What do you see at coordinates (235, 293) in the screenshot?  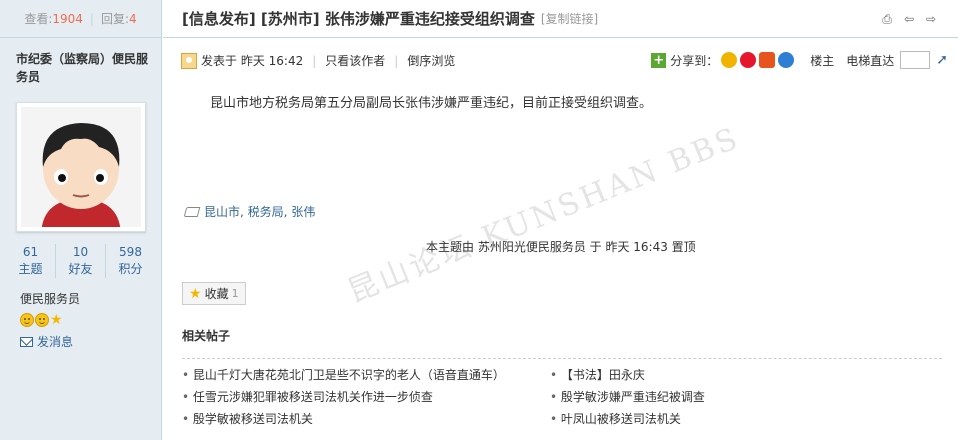 I see `favorite-count: 1` at bounding box center [235, 293].